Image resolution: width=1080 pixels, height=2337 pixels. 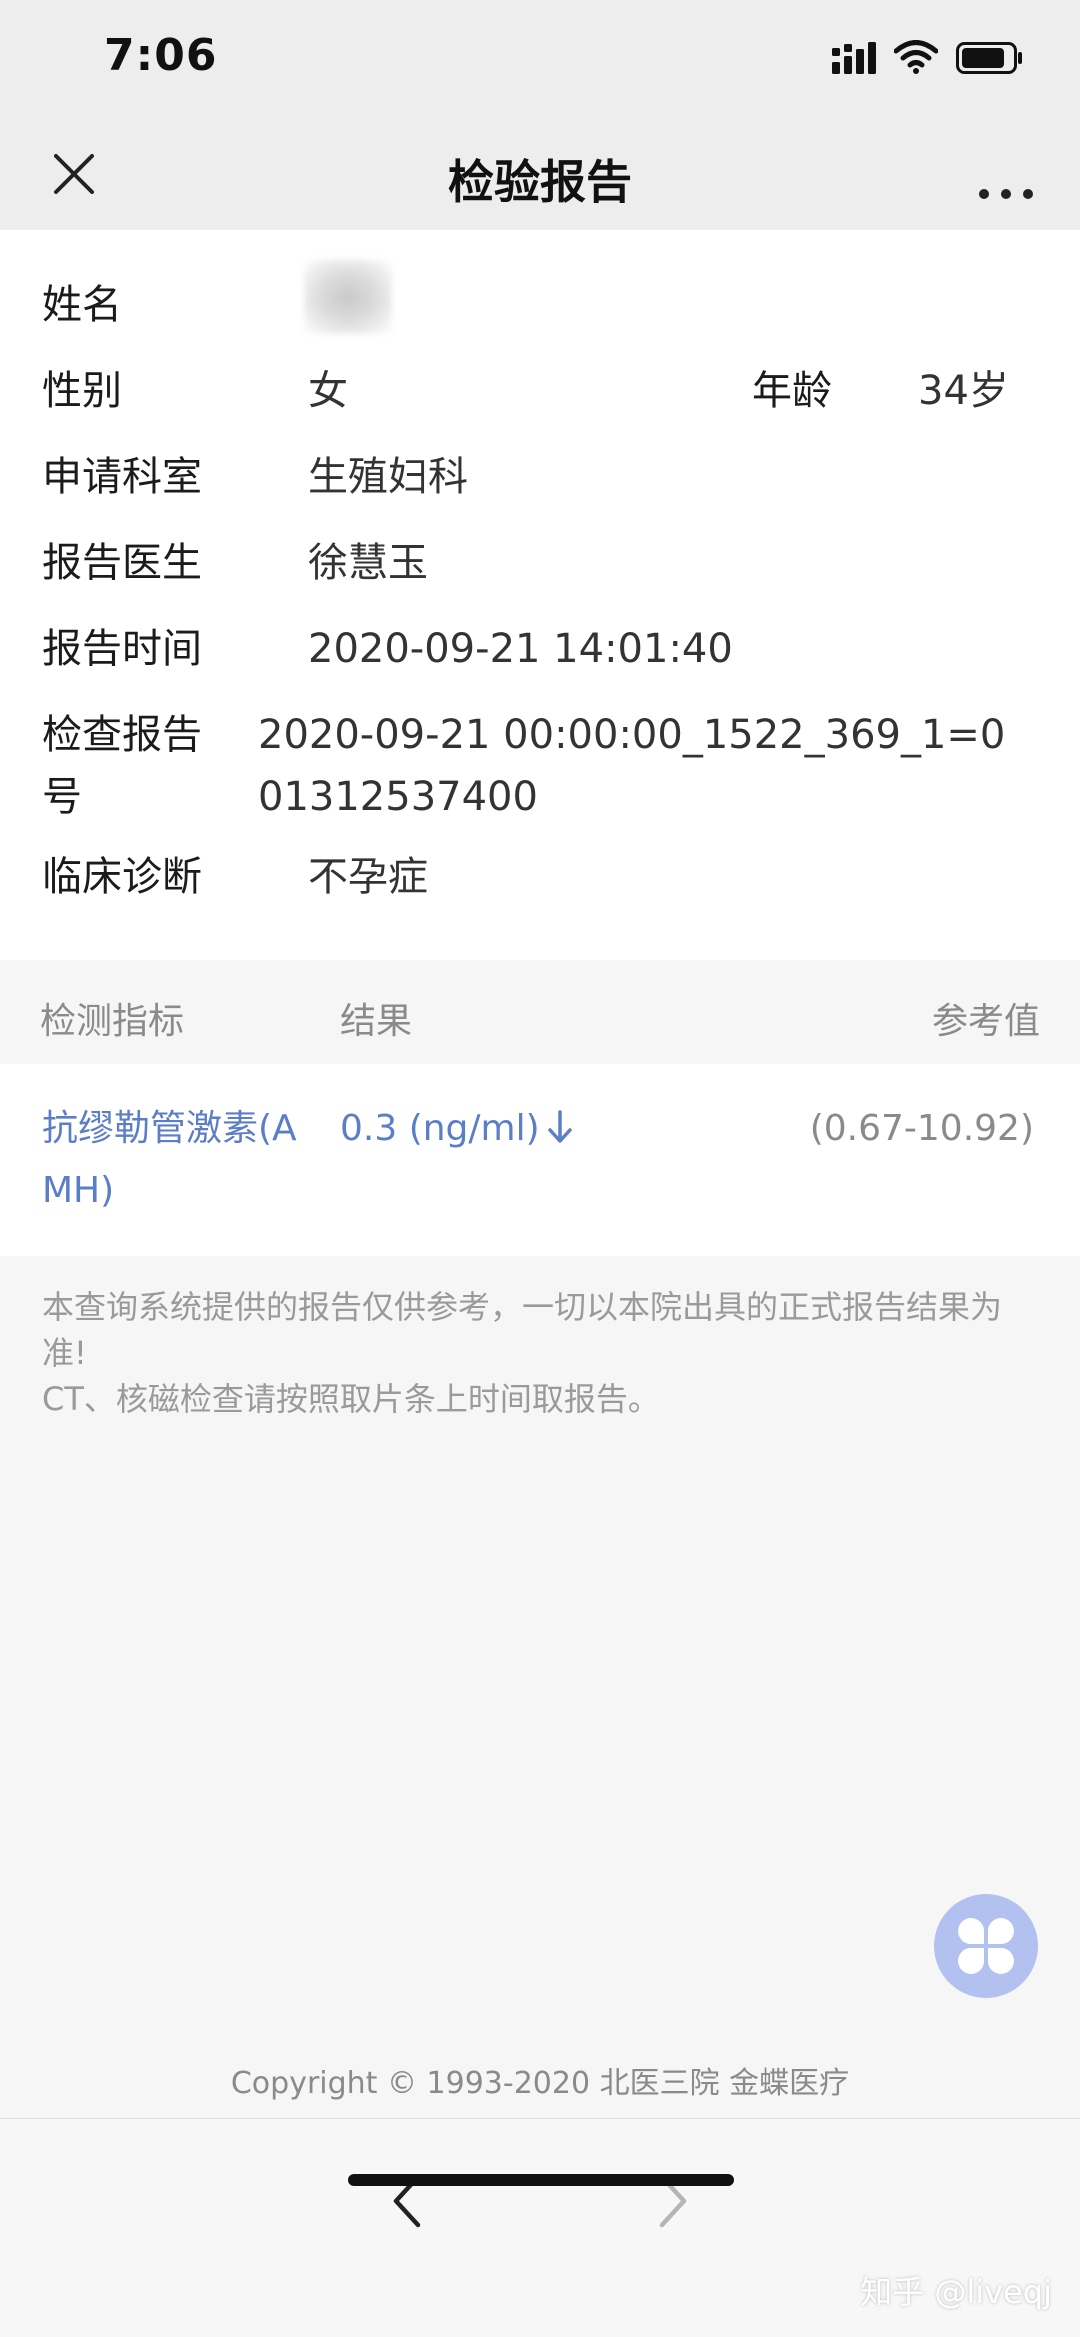 I want to click on result-value: 0.3 (ng/ml), so click(x=440, y=1128).